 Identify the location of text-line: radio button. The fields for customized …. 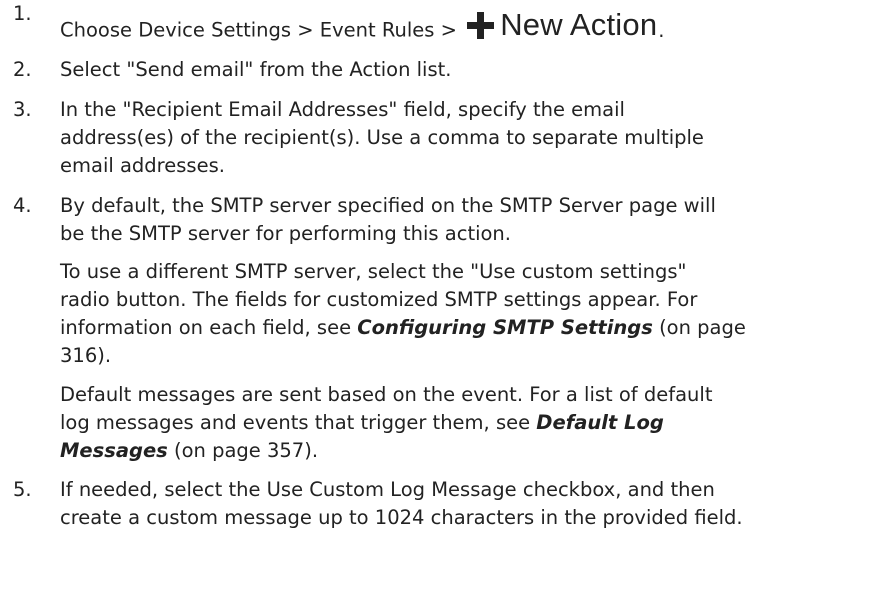
(379, 299).